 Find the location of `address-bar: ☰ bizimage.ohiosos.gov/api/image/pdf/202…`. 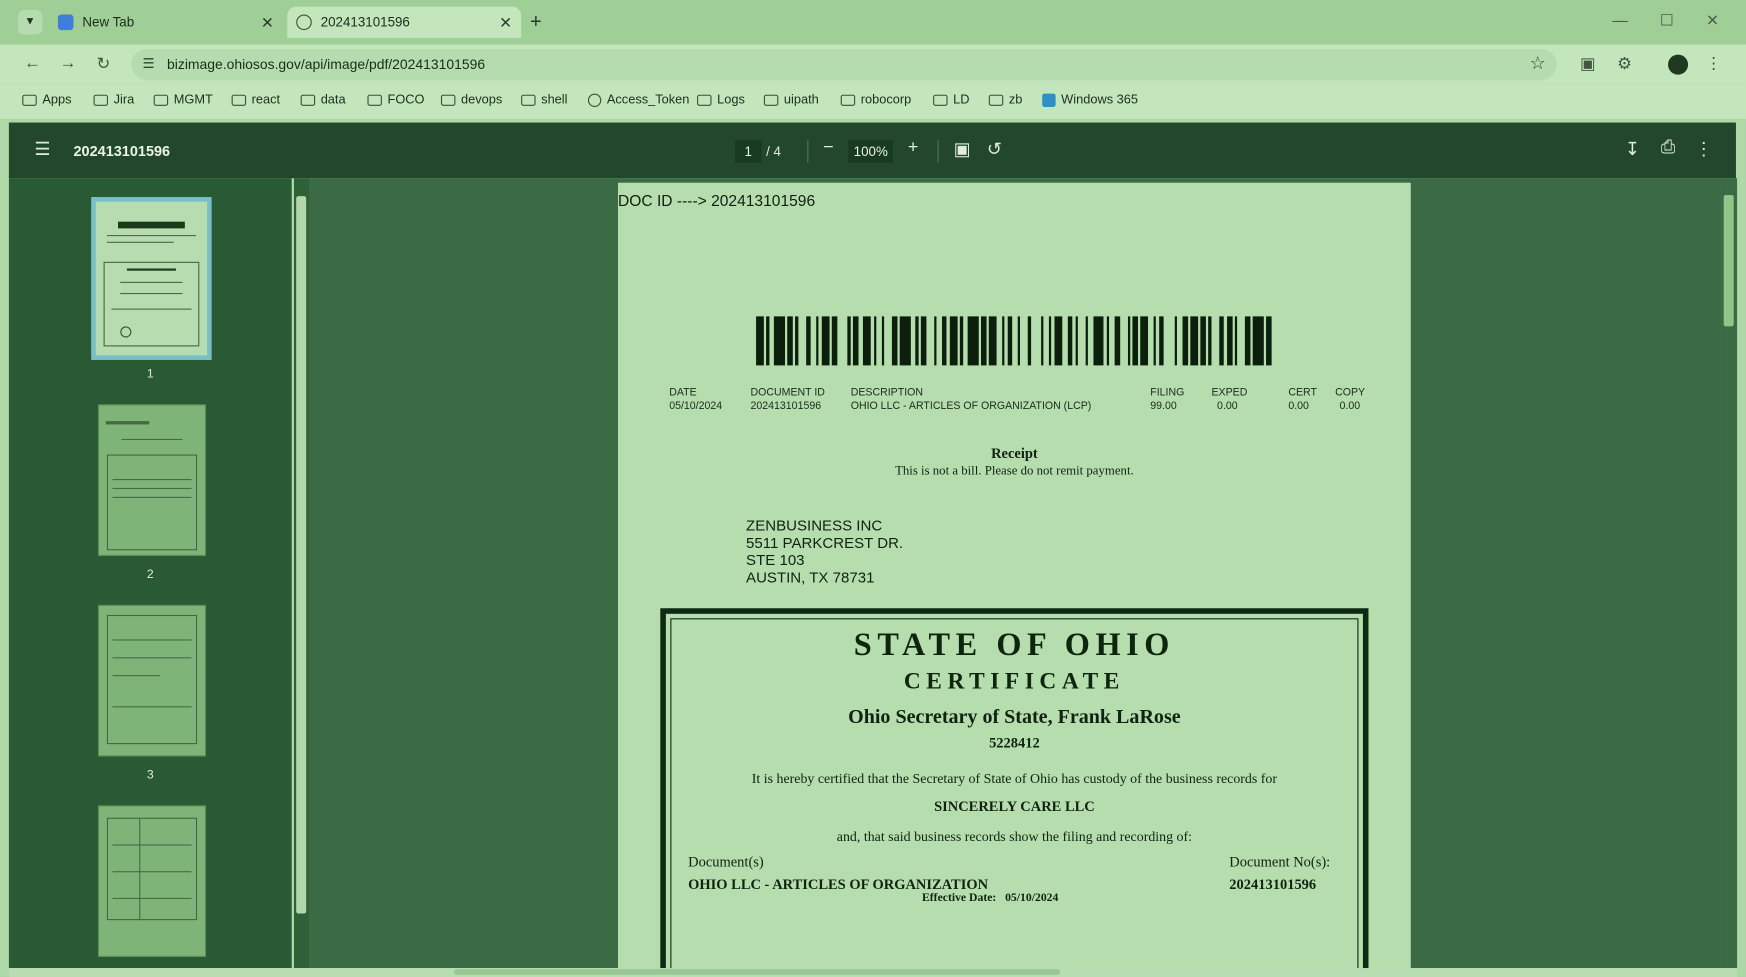

address-bar: ☰ bizimage.ohiosos.gov/api/image/pdf/202… is located at coordinates (844, 65).